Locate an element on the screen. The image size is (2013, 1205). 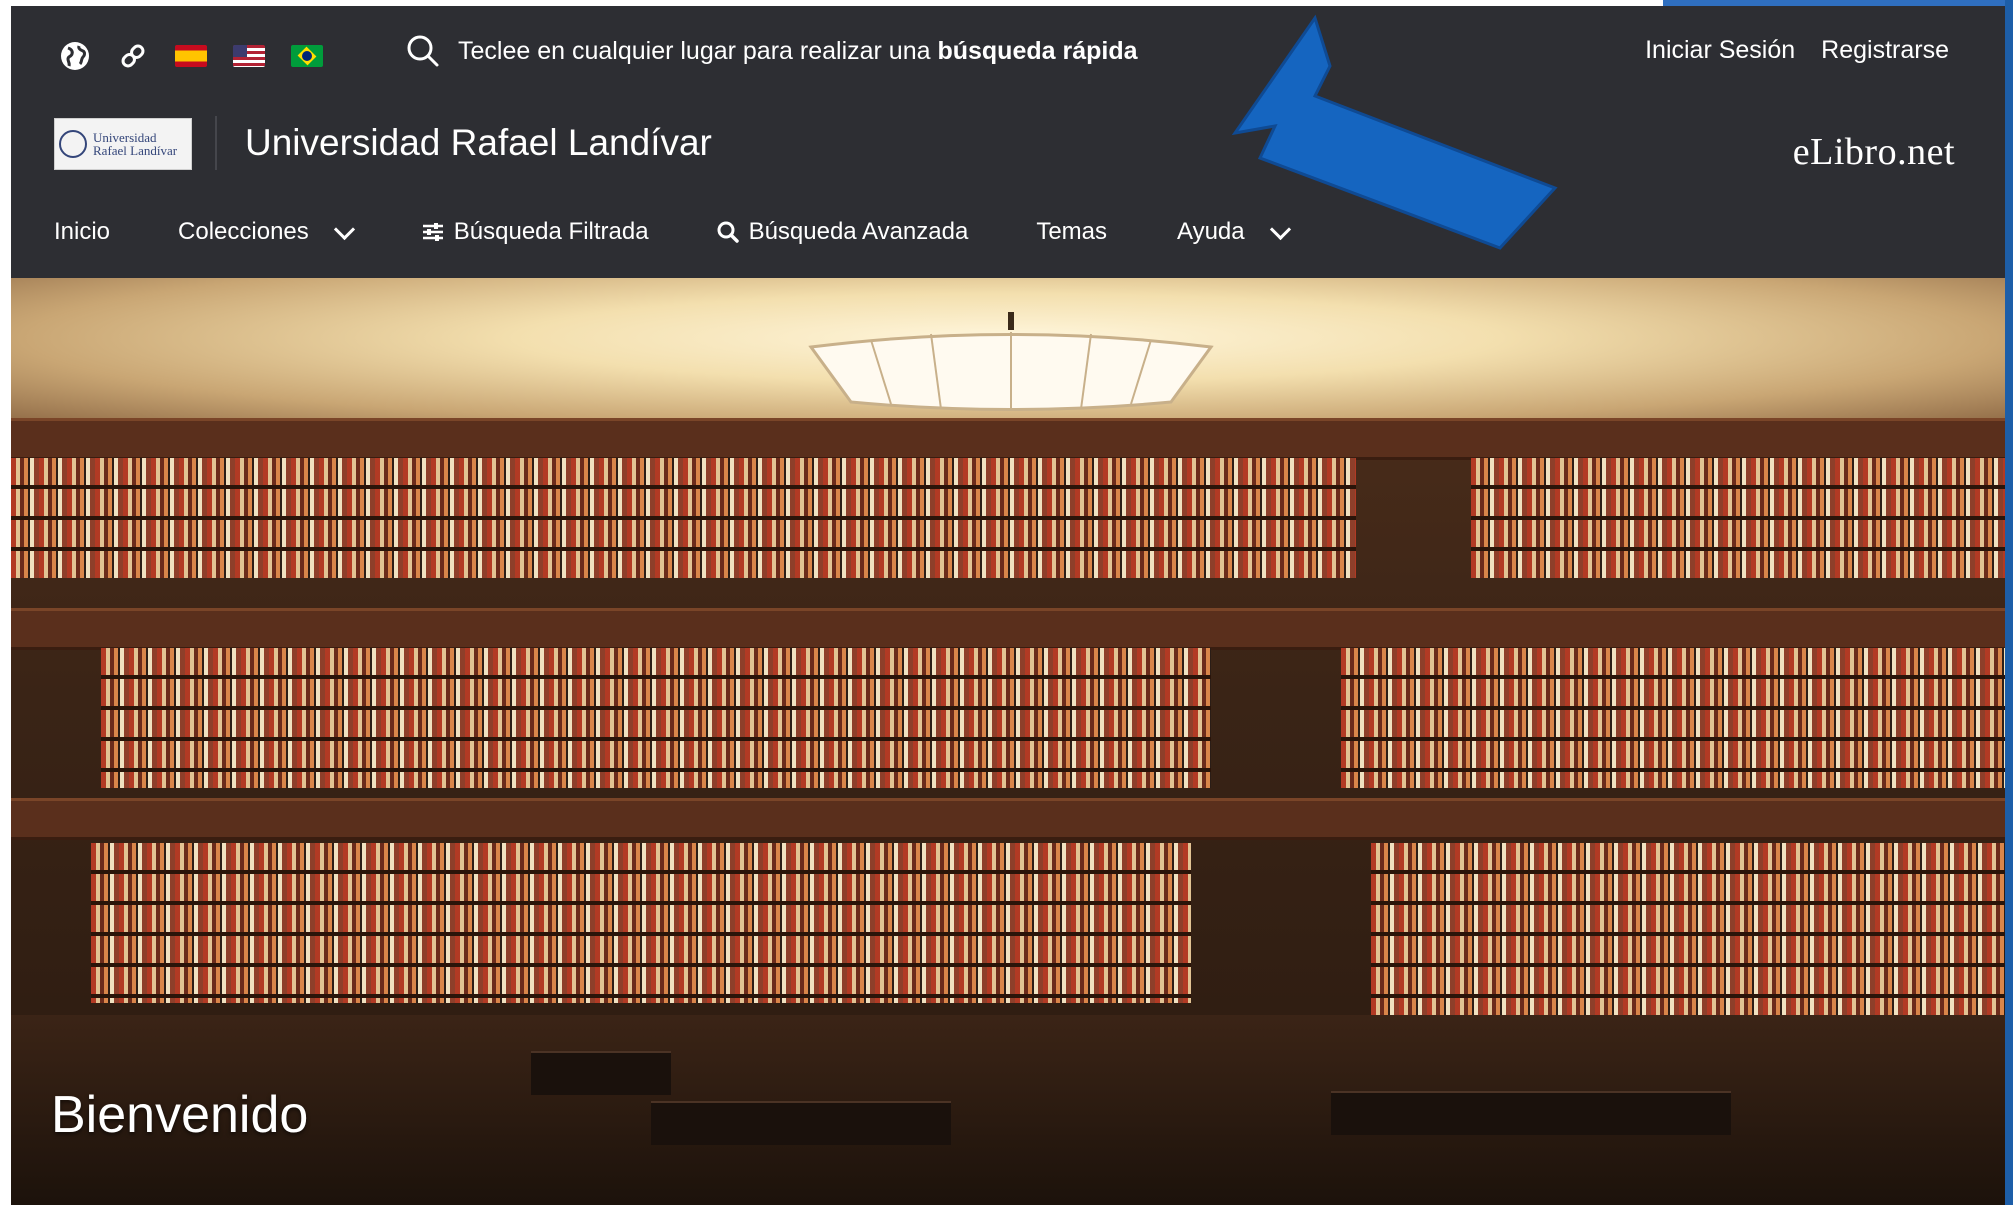
nav-colecciones-label: Colecciones is located at coordinates (243, 231).